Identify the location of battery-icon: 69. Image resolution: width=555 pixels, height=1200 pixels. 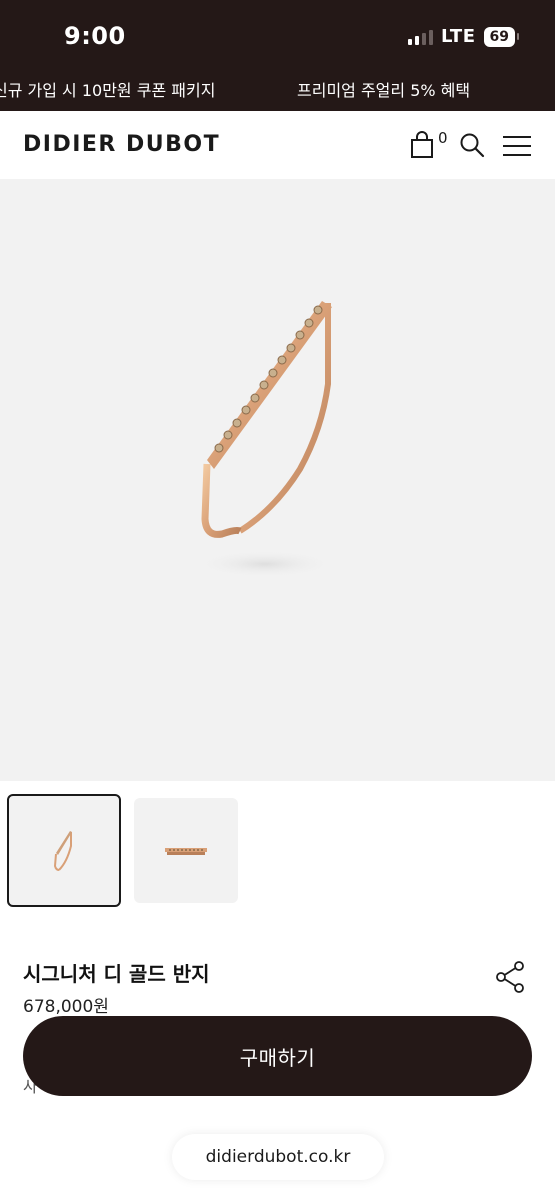
(501, 36).